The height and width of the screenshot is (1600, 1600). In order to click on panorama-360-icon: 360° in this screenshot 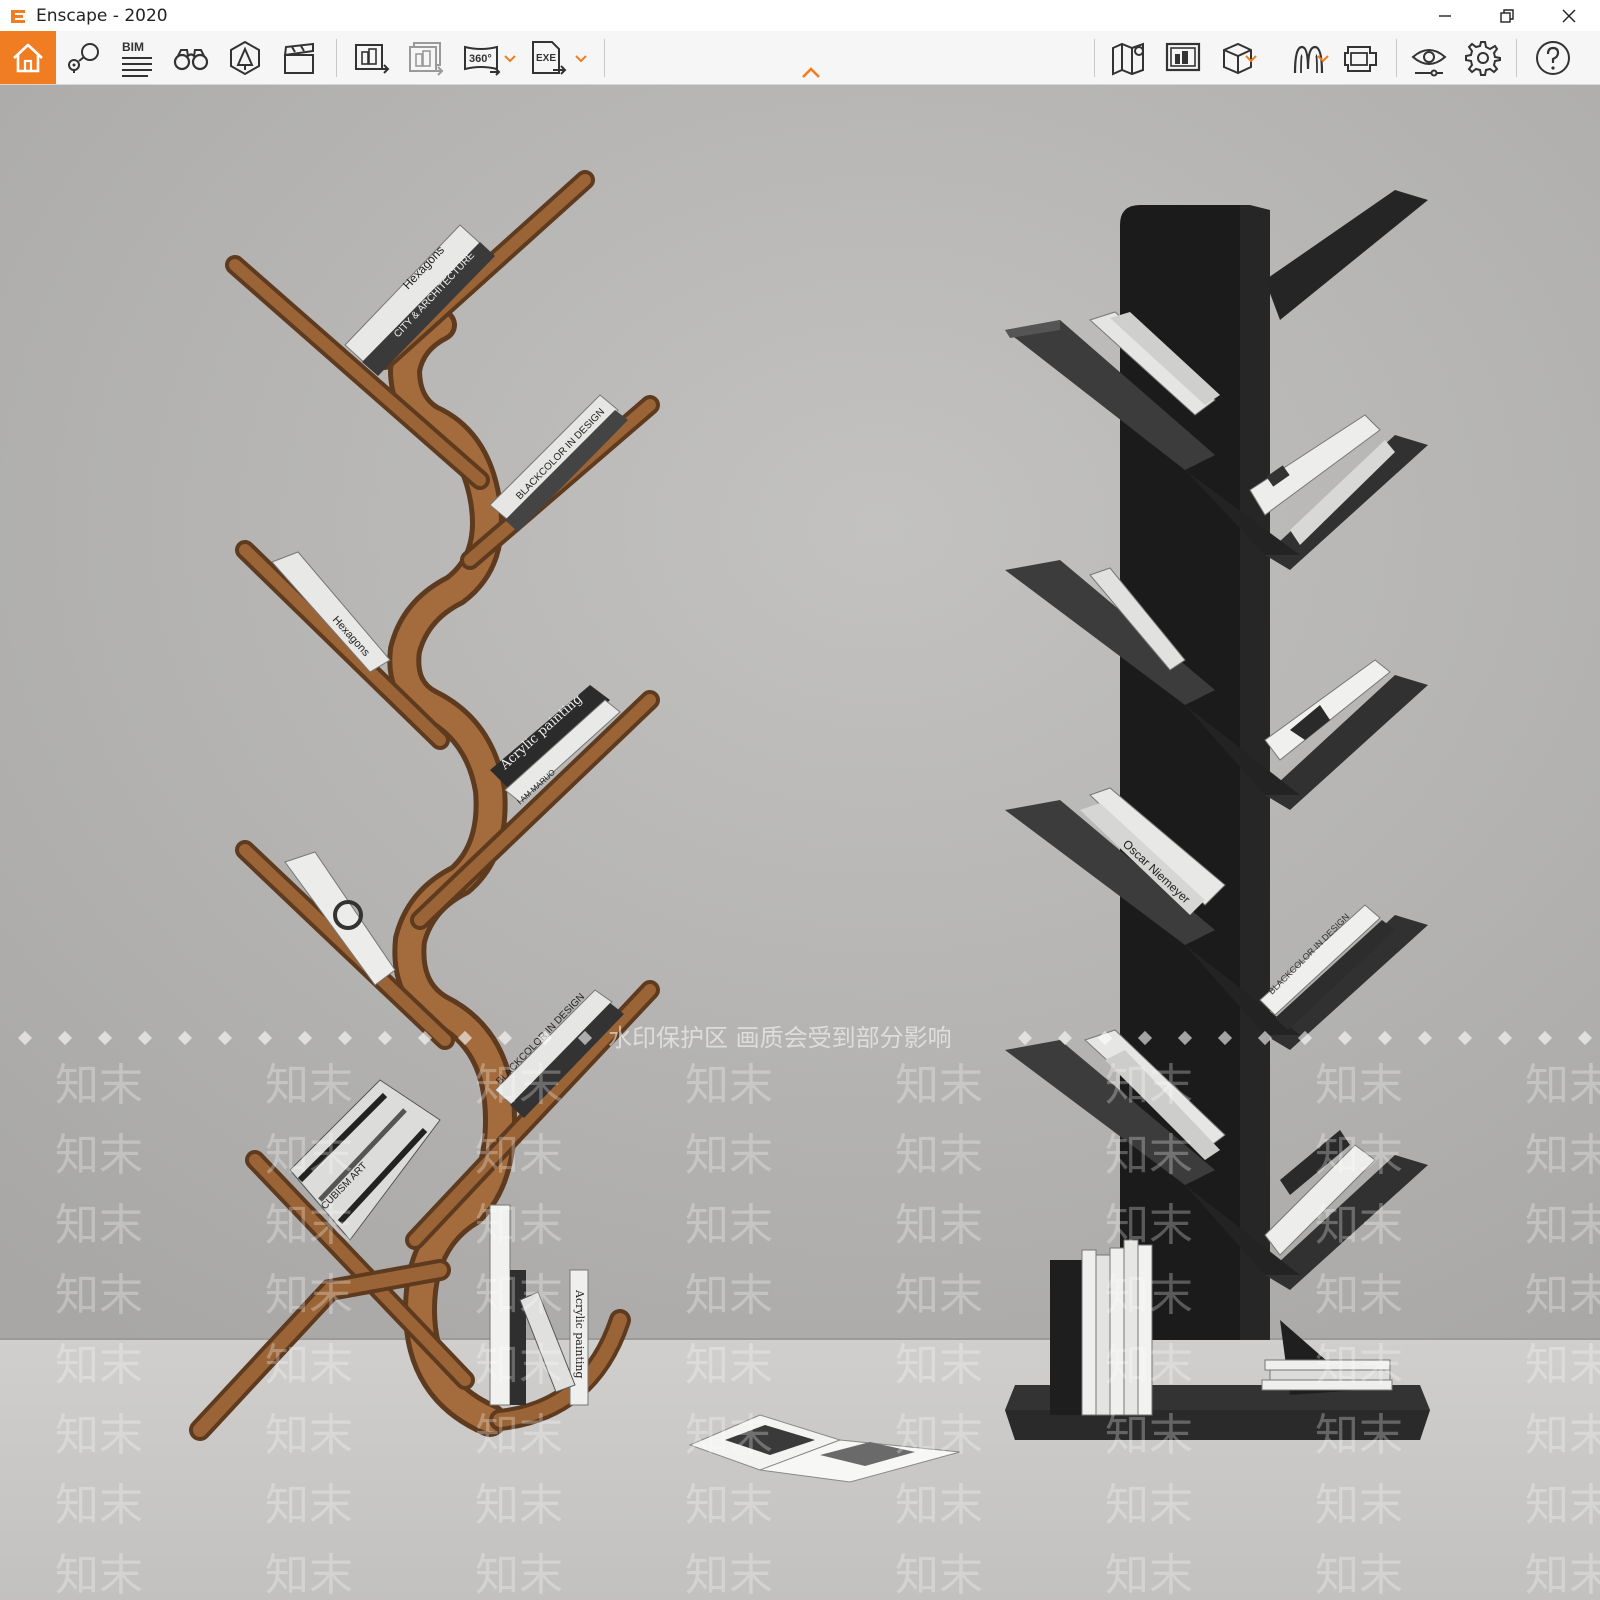, I will do `click(482, 60)`.